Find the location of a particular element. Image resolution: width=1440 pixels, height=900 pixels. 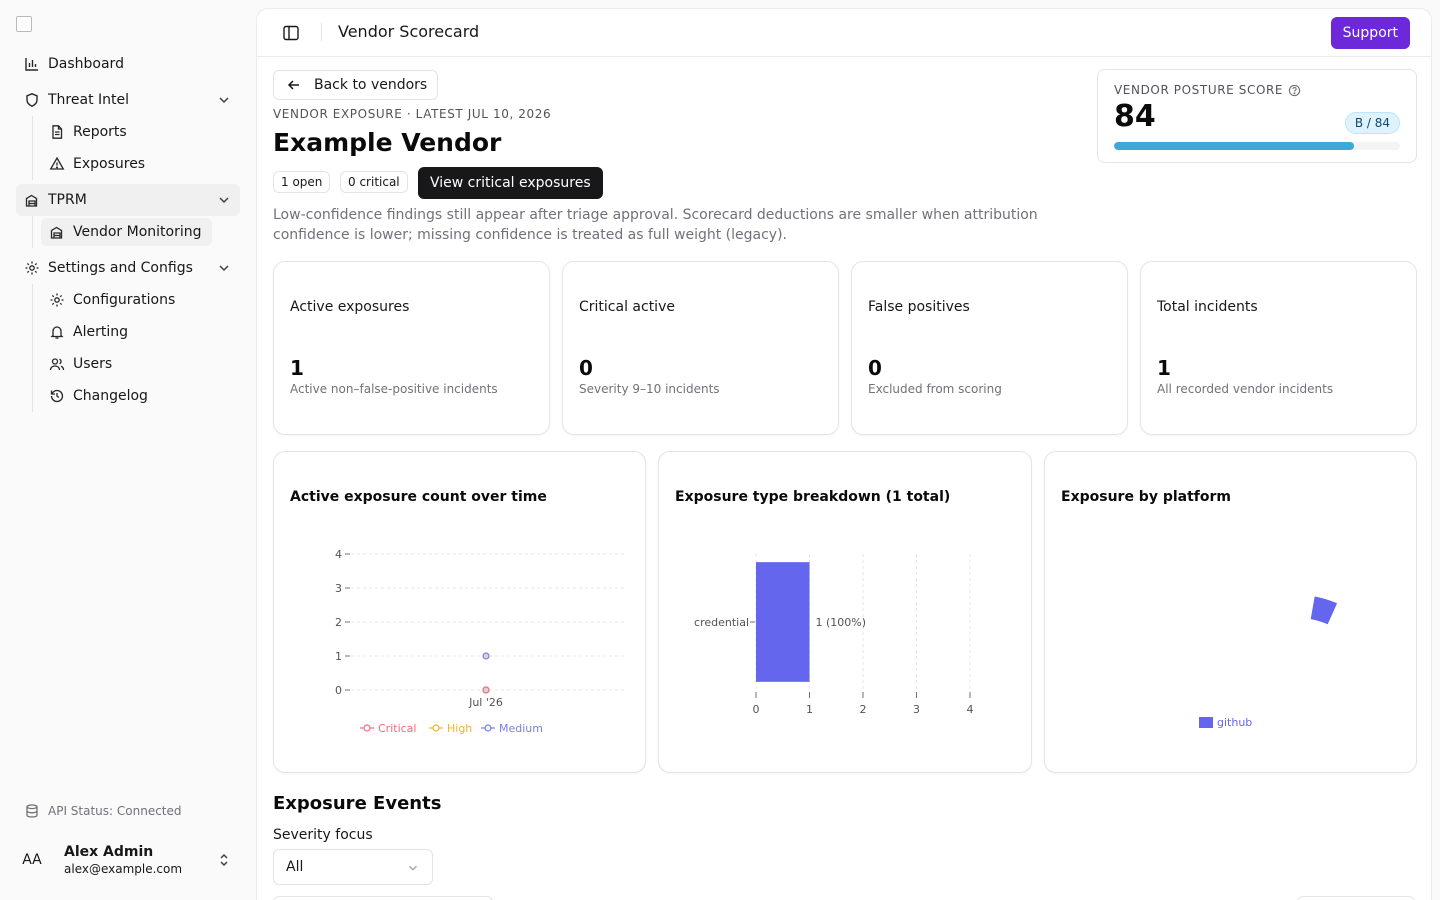

sidebar-item-label: Threat Intel is located at coordinates (88, 100).